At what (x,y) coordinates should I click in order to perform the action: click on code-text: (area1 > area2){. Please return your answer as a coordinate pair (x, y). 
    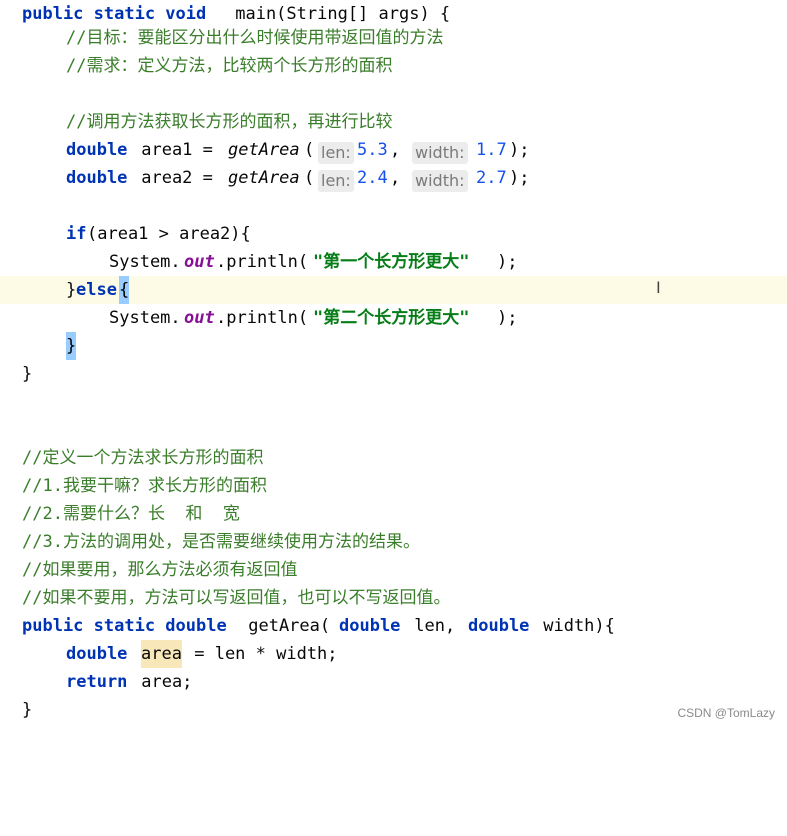
    Looking at the image, I should click on (169, 234).